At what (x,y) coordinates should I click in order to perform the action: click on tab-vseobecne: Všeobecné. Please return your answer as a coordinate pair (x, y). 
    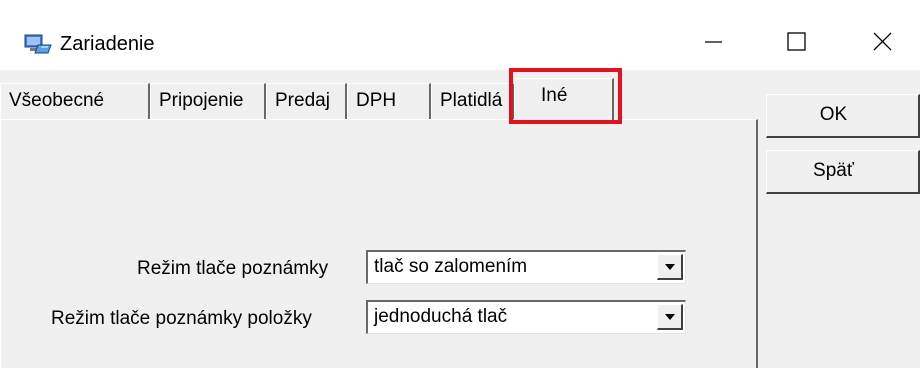
    Looking at the image, I should click on (75, 101).